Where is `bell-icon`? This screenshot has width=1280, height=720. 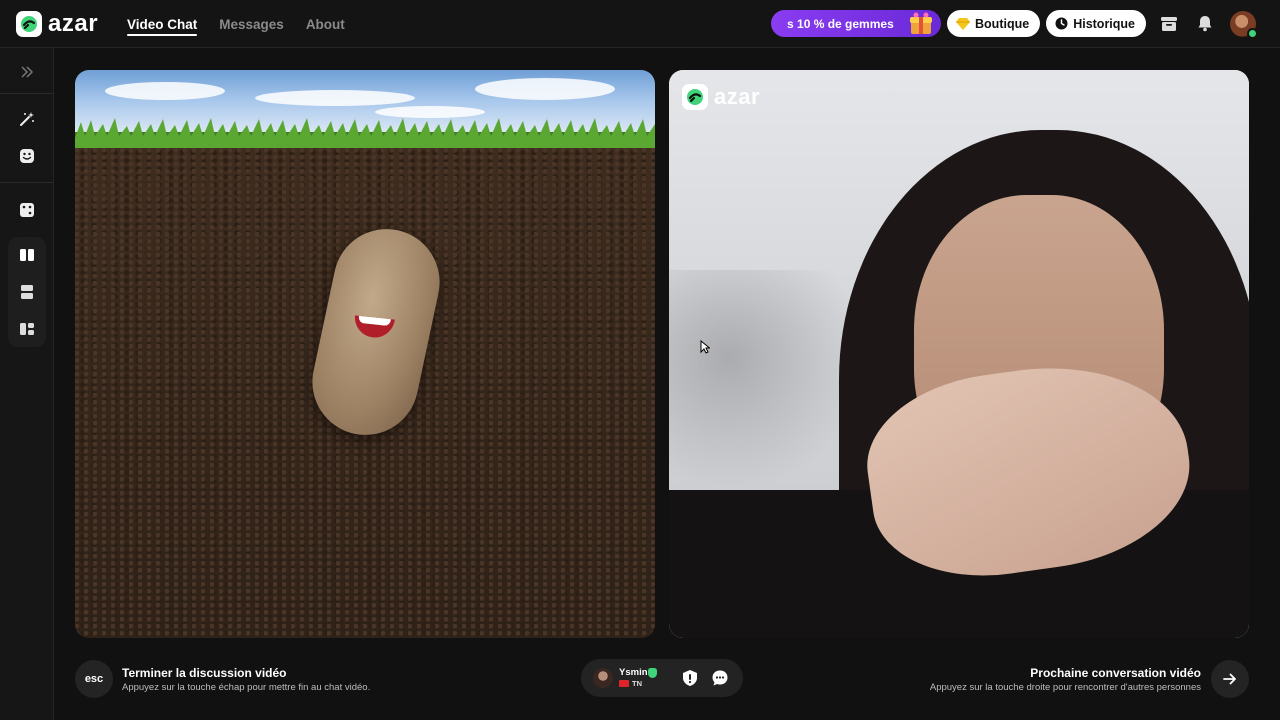 bell-icon is located at coordinates (1205, 24).